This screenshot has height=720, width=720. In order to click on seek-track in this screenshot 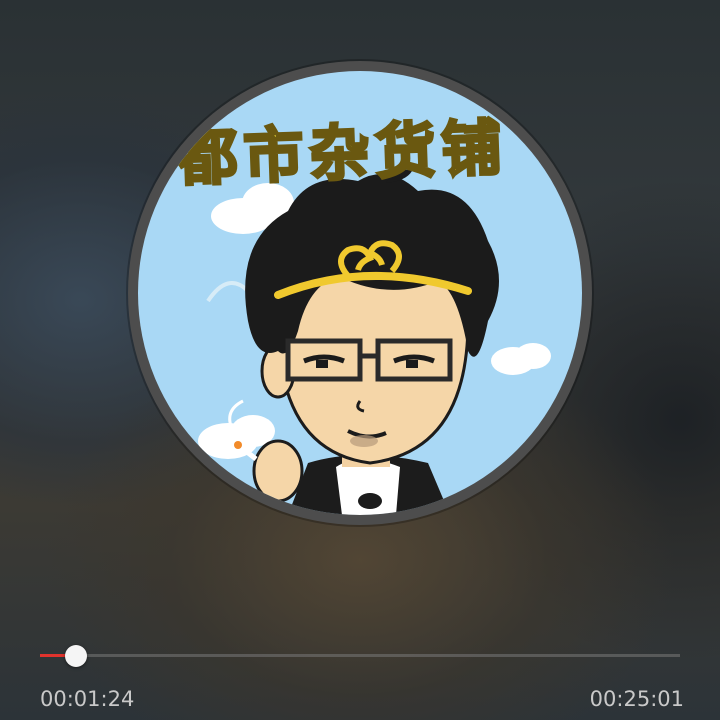, I will do `click(360, 655)`.